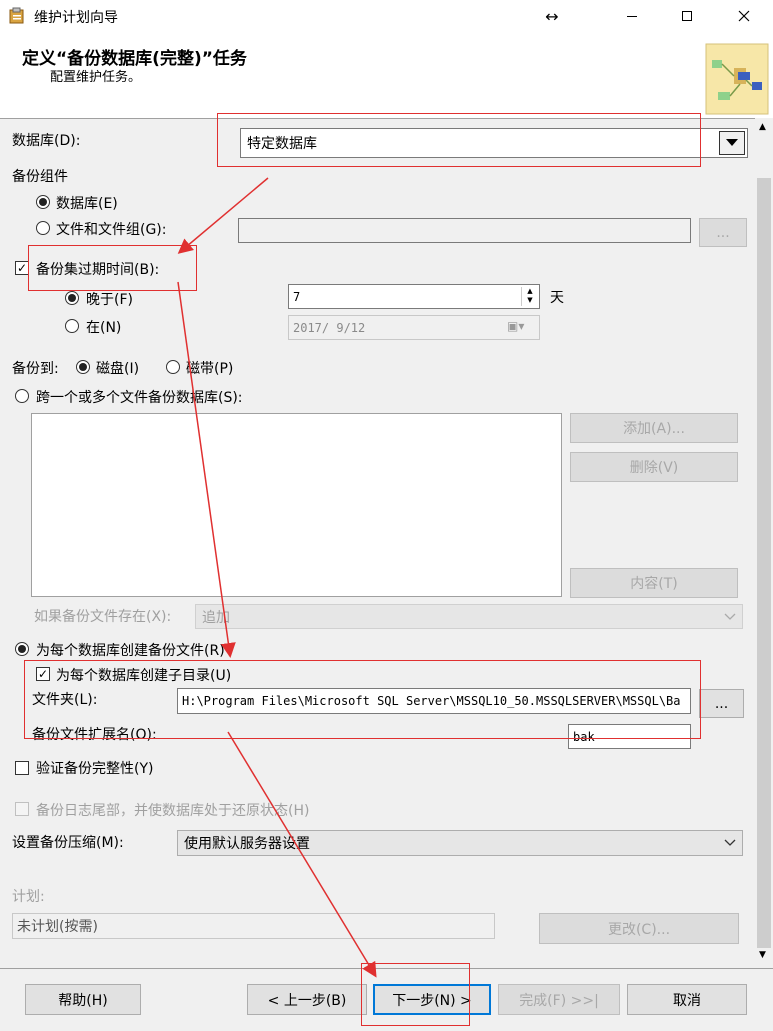  Describe the element at coordinates (223, 215) in the screenshot. I see `arrow-to-expire` at that location.